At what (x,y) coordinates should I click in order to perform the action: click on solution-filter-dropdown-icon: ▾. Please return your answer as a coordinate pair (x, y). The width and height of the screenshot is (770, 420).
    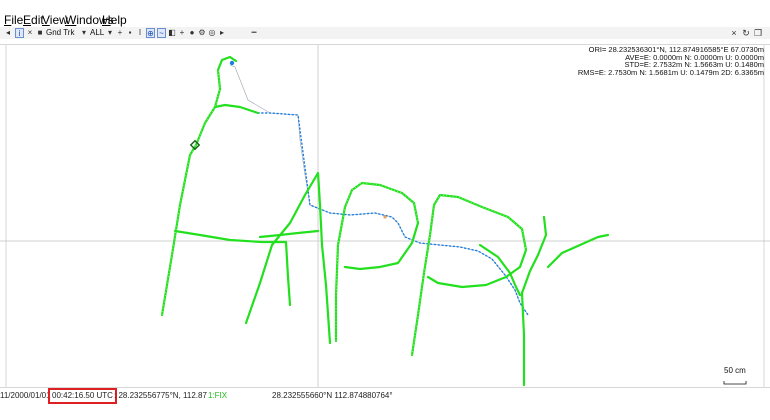
    Looking at the image, I should click on (110, 33).